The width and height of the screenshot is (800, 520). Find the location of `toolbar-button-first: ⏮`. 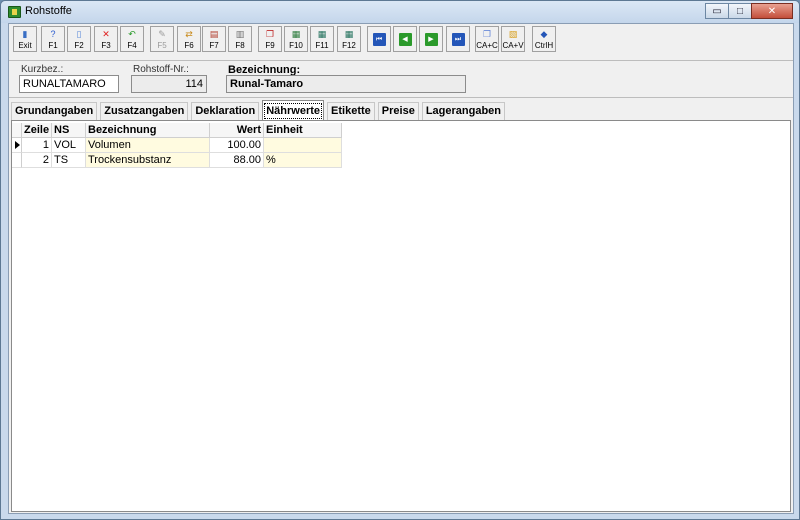

toolbar-button-first: ⏮ is located at coordinates (379, 39).